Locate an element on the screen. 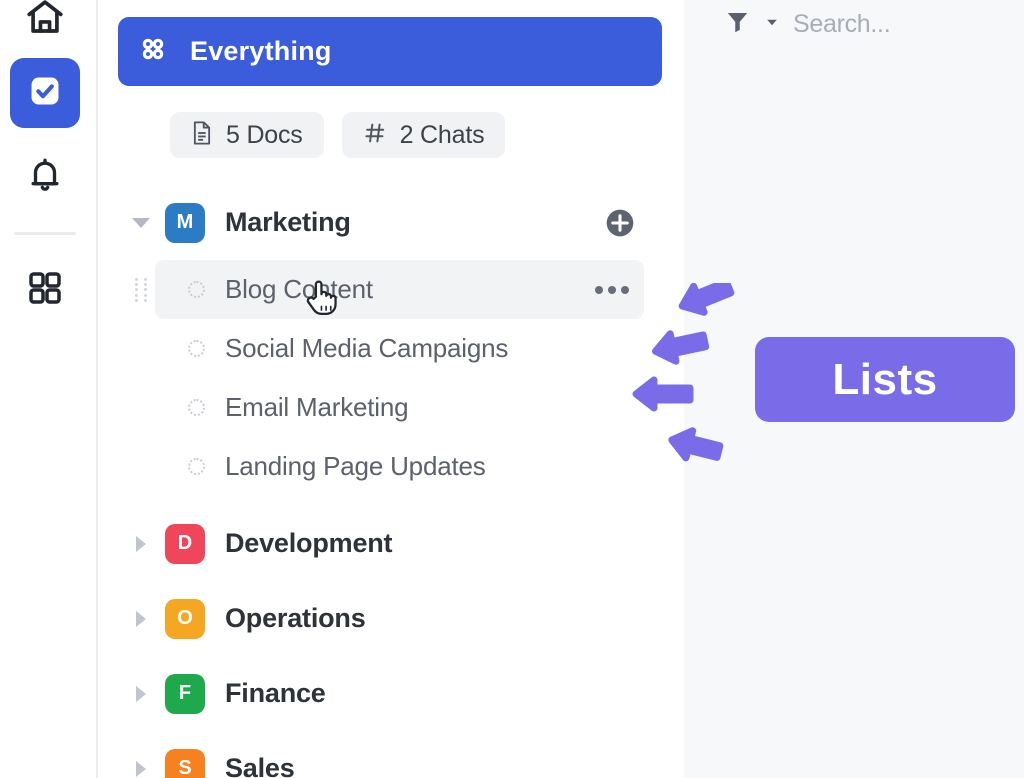 This screenshot has width=1024, height=778. list-row-social-media-campaigns: Social Media Campaigns is located at coordinates (392, 348).